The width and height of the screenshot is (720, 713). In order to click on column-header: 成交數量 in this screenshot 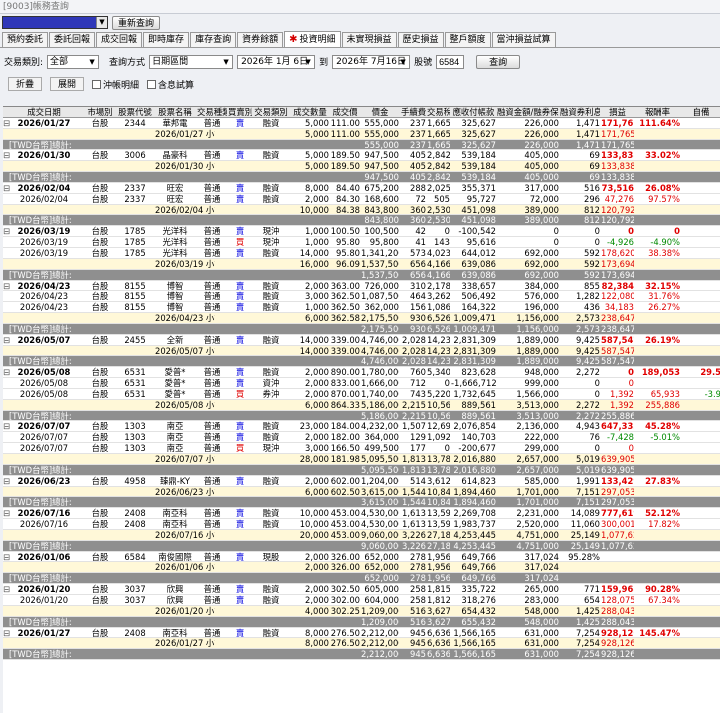, I will do `click(310, 112)`.